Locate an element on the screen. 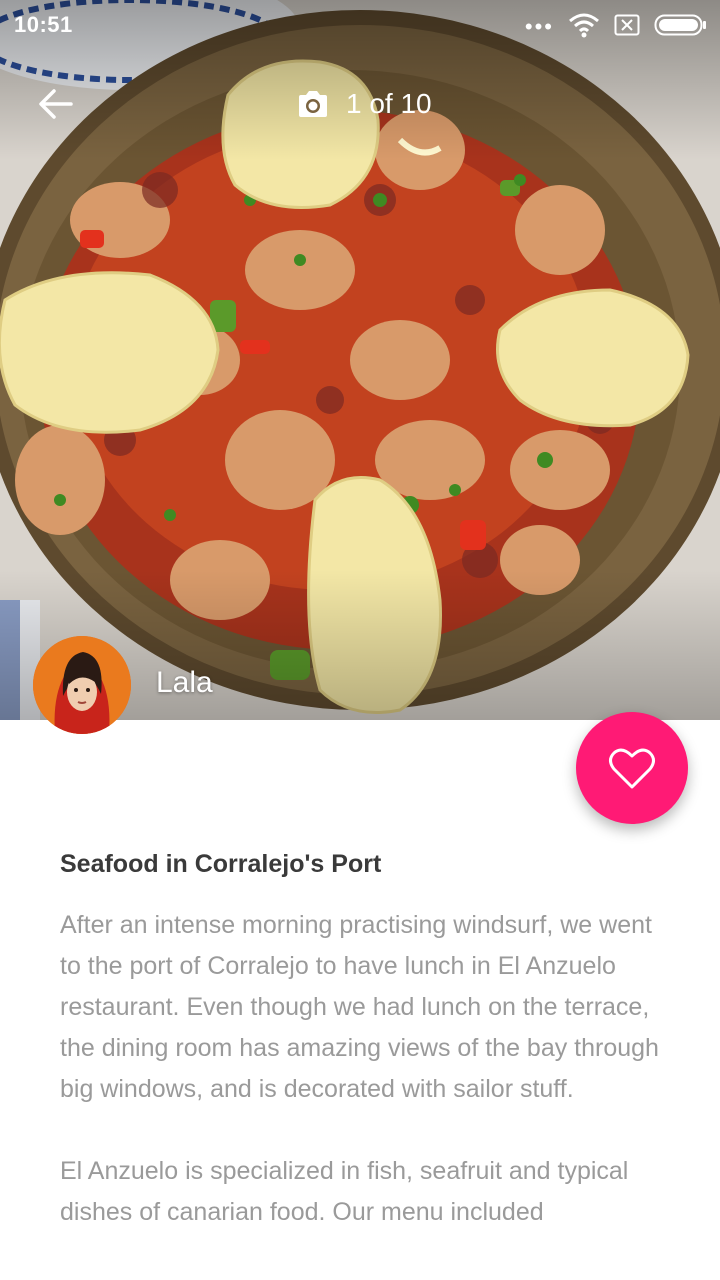 The width and height of the screenshot is (720, 1280). photo-counter-text: 1 of 10 is located at coordinates (389, 103).